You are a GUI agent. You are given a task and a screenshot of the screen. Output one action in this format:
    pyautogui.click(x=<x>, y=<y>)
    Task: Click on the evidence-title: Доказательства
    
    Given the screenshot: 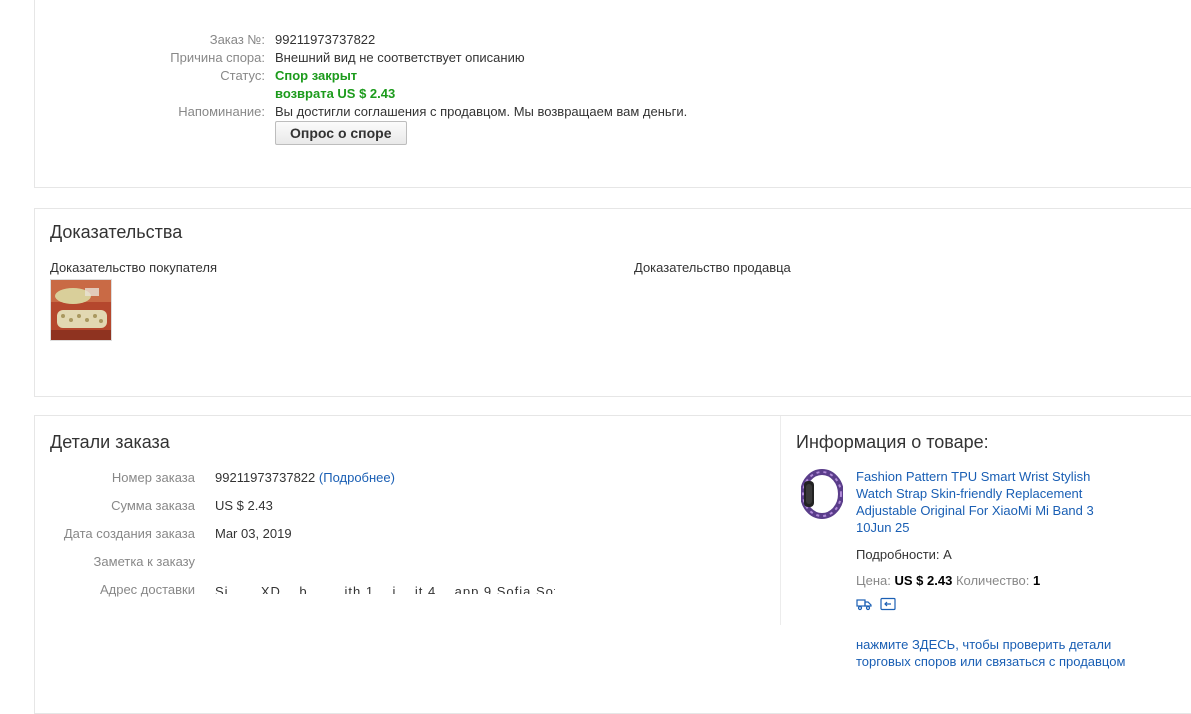 What is the action you would take?
    pyautogui.click(x=116, y=232)
    